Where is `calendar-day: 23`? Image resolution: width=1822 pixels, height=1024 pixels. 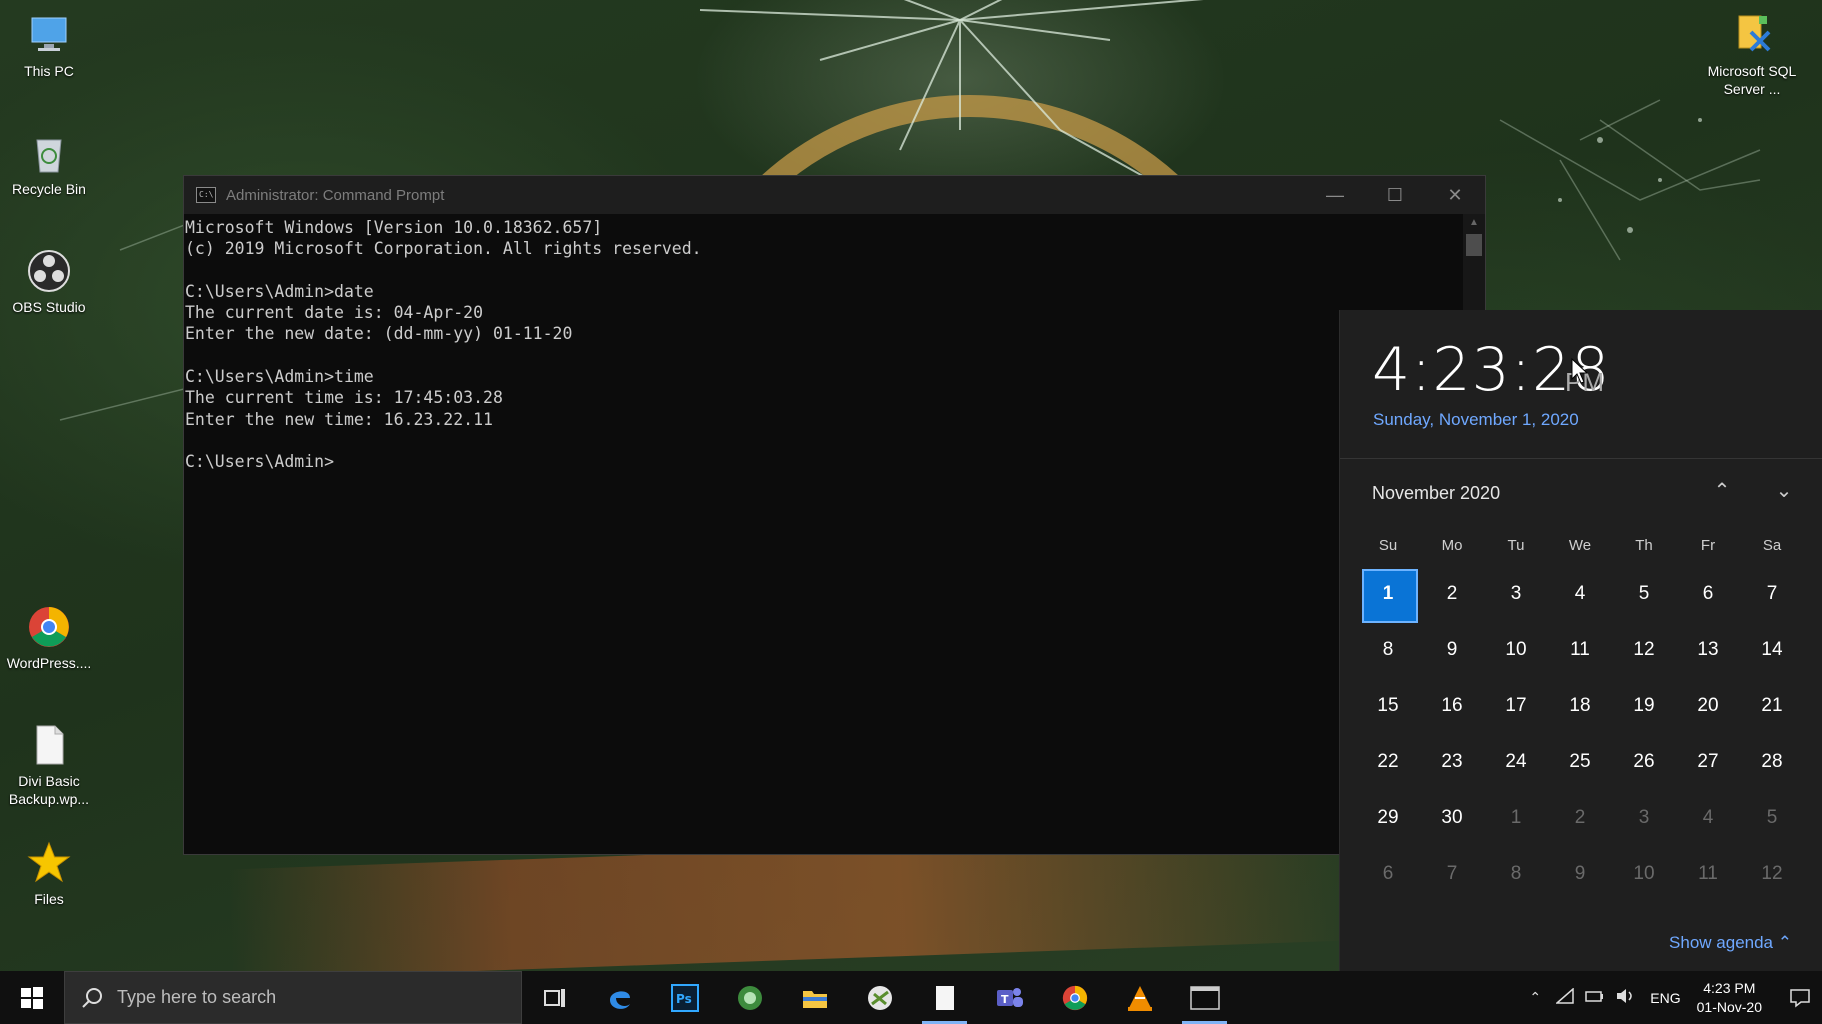
calendar-day: 23 is located at coordinates (1452, 762).